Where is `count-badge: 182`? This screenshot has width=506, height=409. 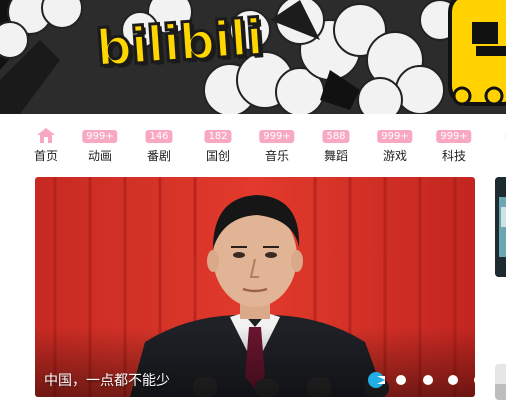
count-badge: 182 is located at coordinates (218, 136).